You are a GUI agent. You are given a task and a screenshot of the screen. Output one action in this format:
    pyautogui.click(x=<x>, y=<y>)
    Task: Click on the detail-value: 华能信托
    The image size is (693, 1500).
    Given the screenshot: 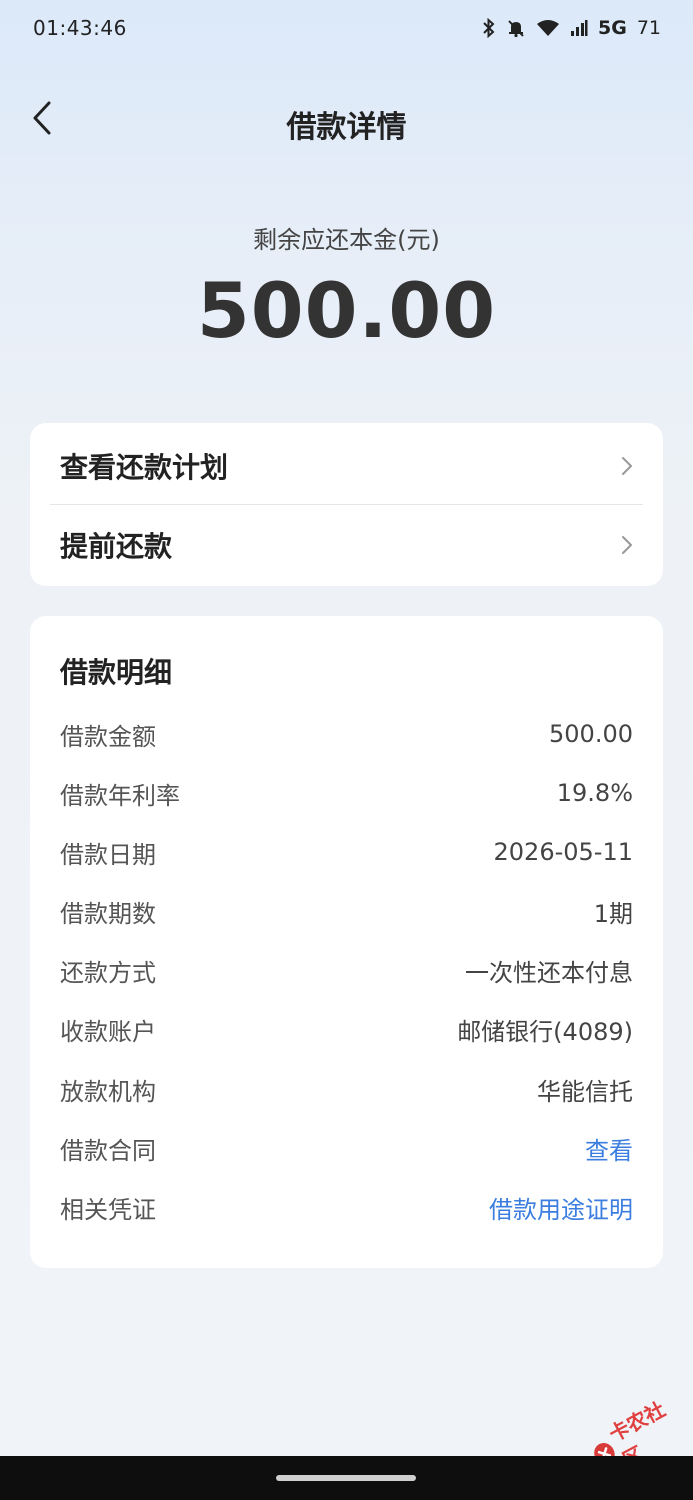 What is the action you would take?
    pyautogui.click(x=585, y=1091)
    